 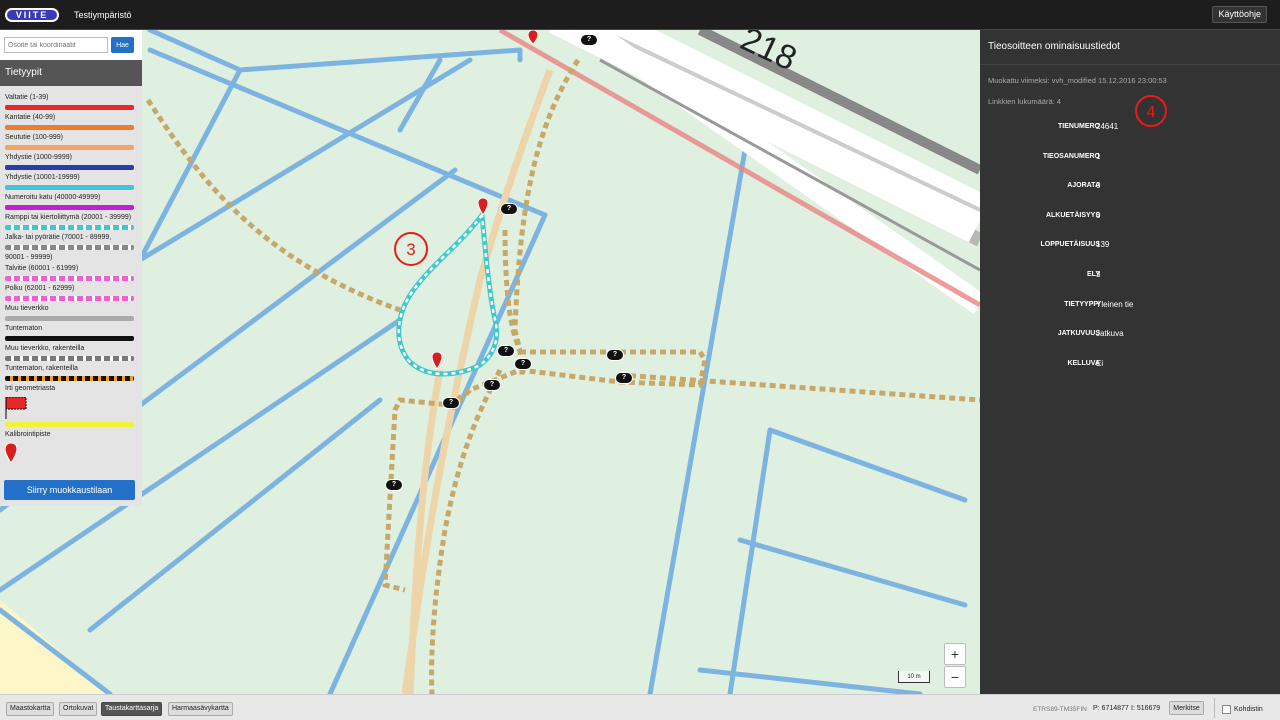 What do you see at coordinates (1130, 64) in the screenshot?
I see `panel-divider` at bounding box center [1130, 64].